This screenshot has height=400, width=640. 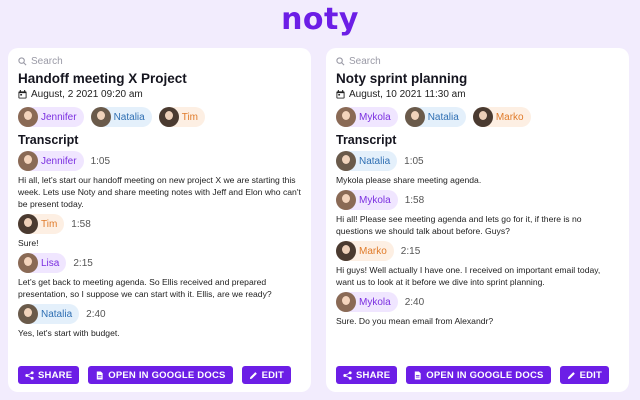 I want to click on participant-name: Marko, so click(x=509, y=117).